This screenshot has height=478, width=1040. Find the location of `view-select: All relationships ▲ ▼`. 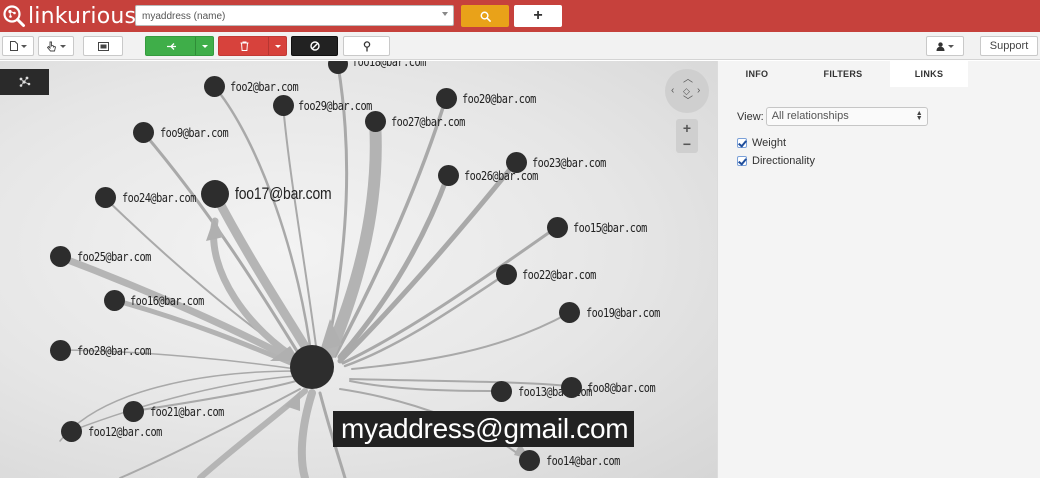

view-select: All relationships ▲ ▼ is located at coordinates (846, 116).